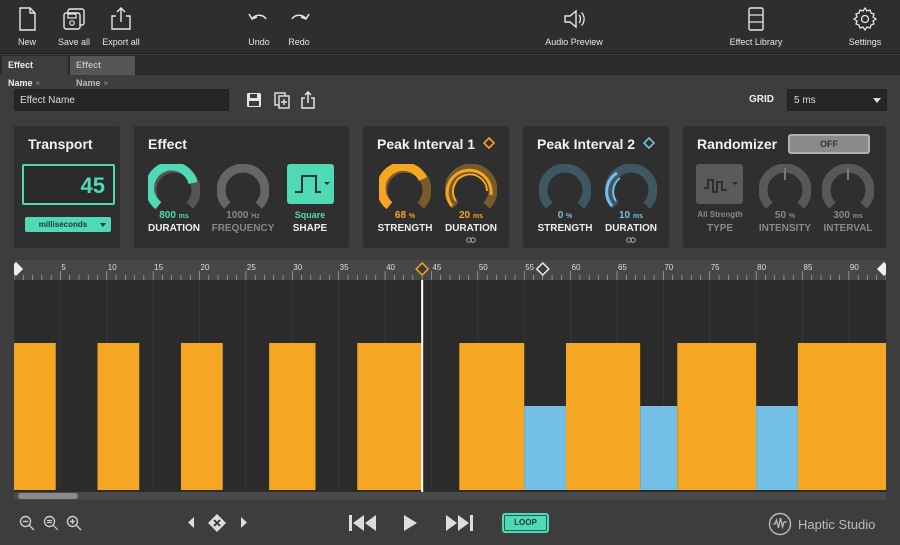 The width and height of the screenshot is (900, 545). I want to click on randomizer-toggle: OFF, so click(829, 144).